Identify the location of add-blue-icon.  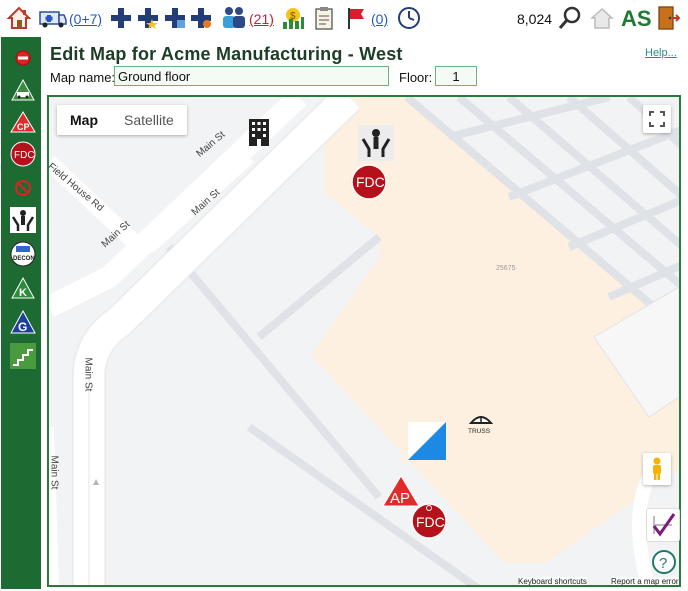
(175, 18).